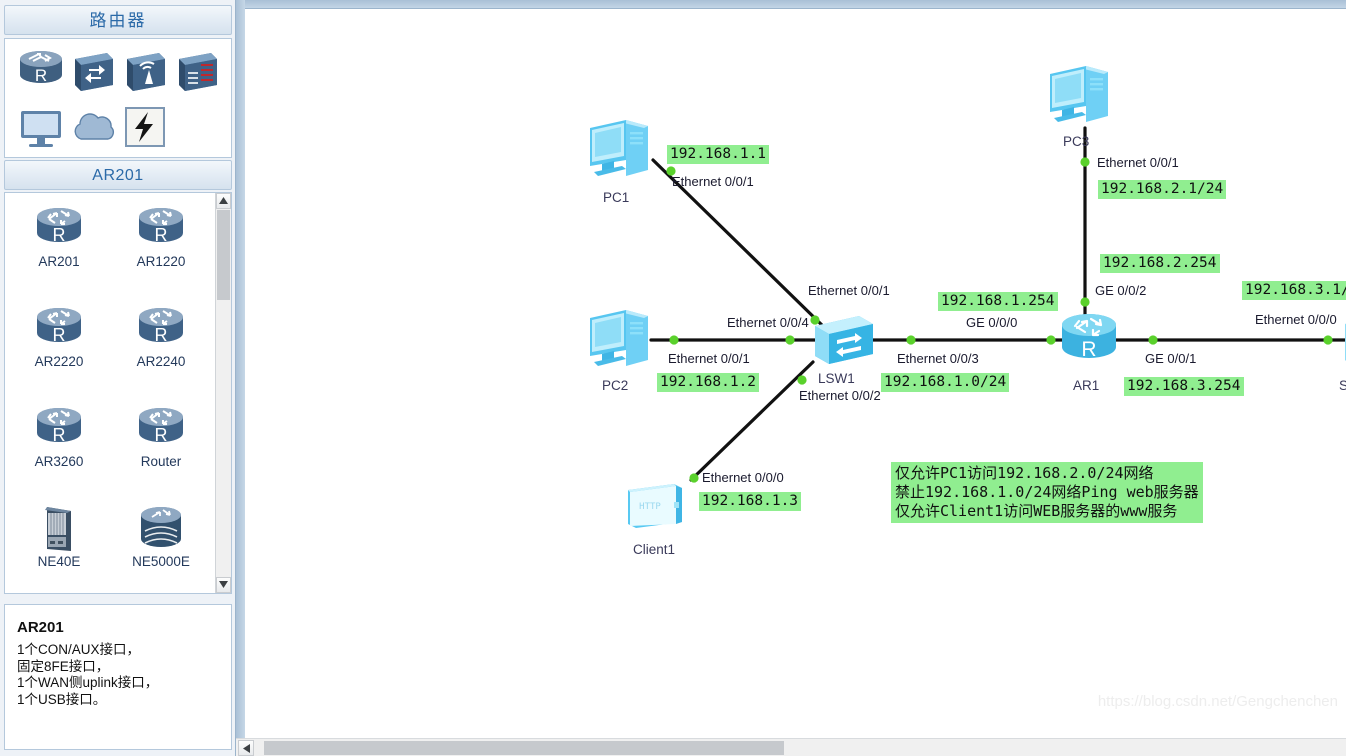 The image size is (1346, 756). I want to click on canvas-top-splitter, so click(791, 4).